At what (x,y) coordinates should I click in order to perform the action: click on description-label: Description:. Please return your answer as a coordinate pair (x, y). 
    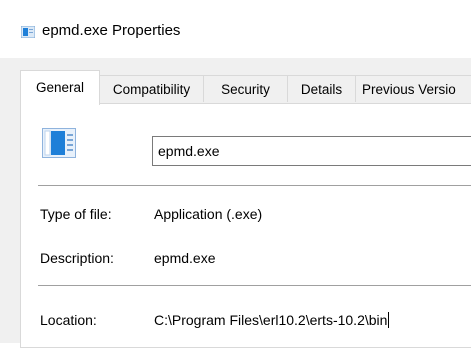
    Looking at the image, I should click on (77, 258).